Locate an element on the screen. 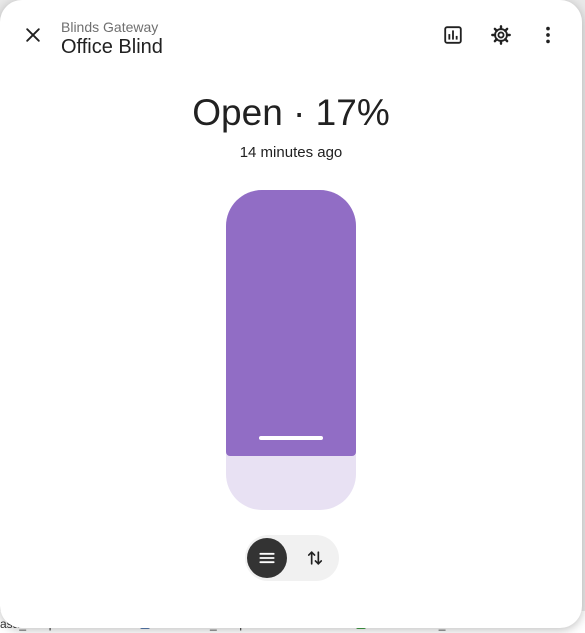  entity-name: Office Blind is located at coordinates (112, 47).